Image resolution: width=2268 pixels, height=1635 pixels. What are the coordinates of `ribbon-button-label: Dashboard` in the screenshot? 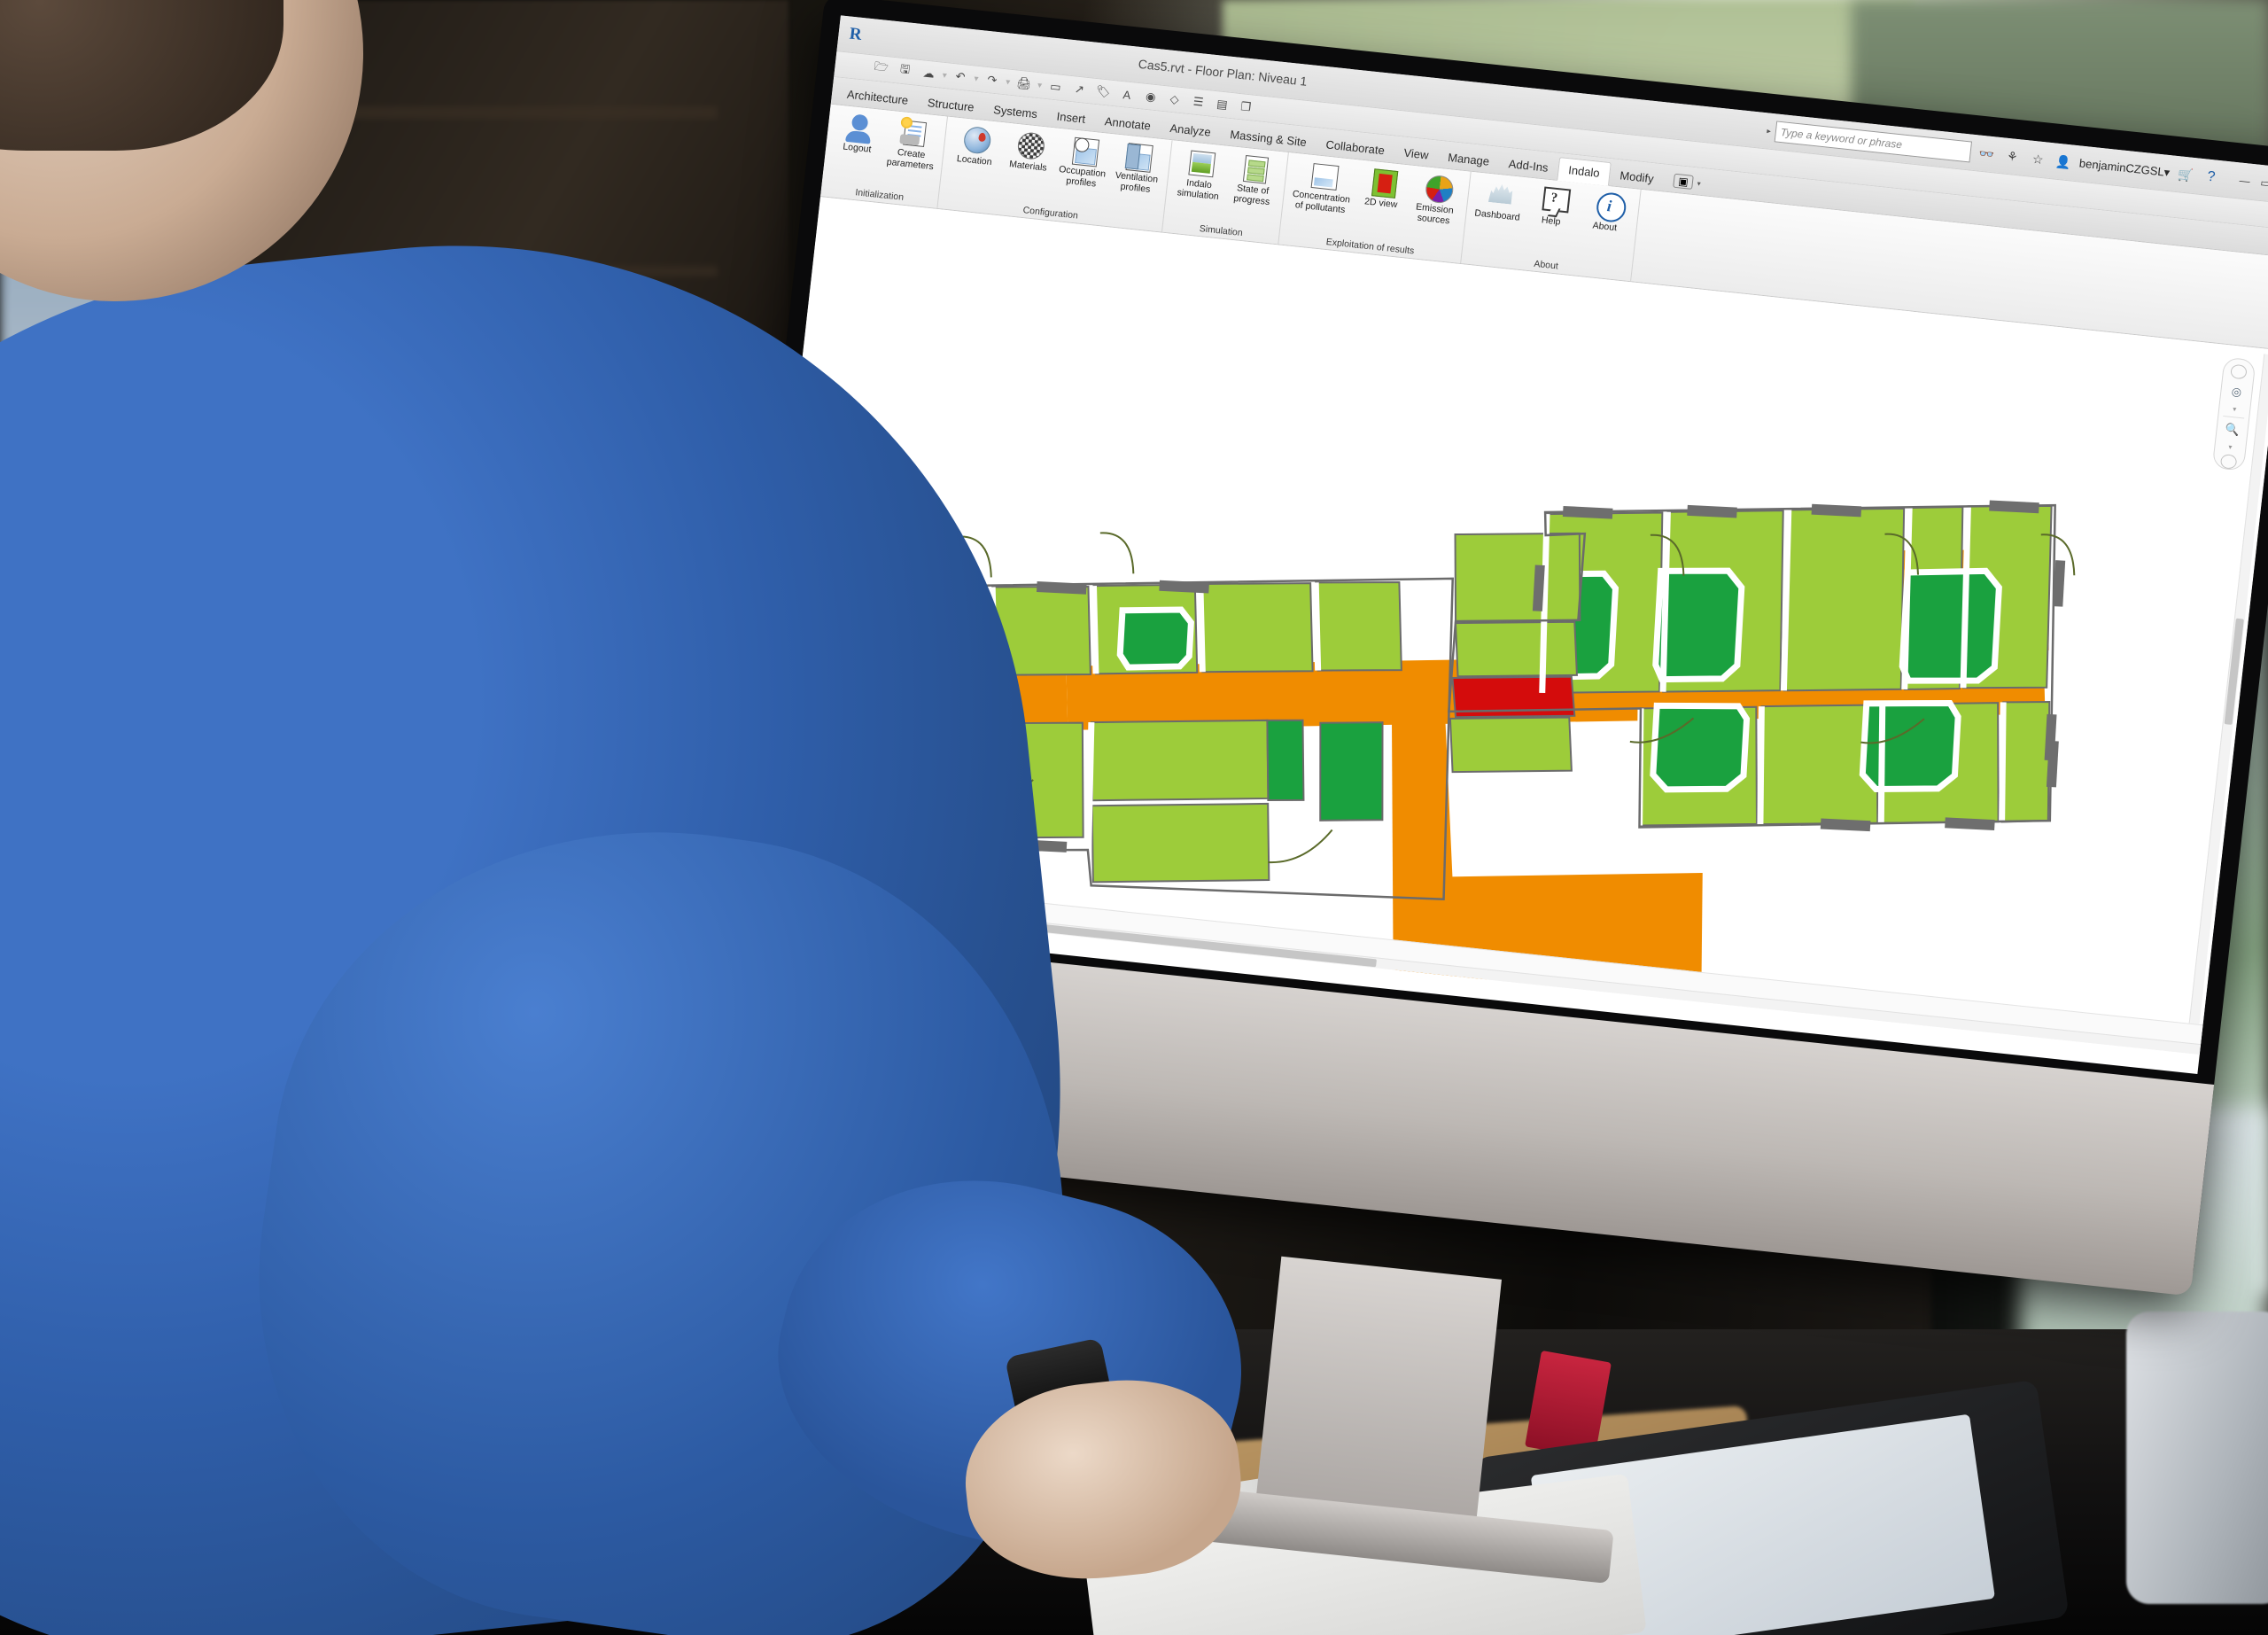 It's located at (1497, 215).